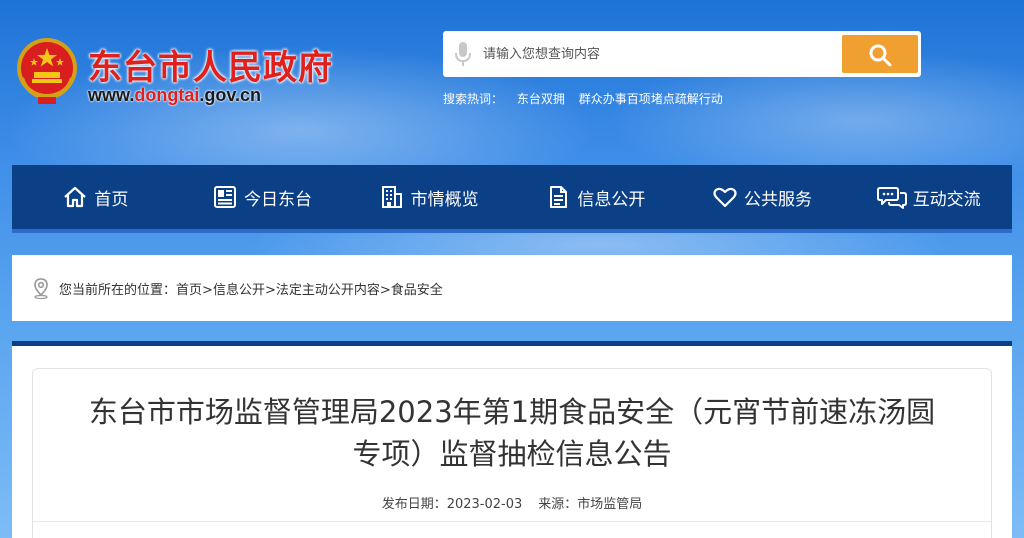 Image resolution: width=1024 pixels, height=538 pixels. I want to click on nav-item-interaction: 互动交流, so click(928, 197).